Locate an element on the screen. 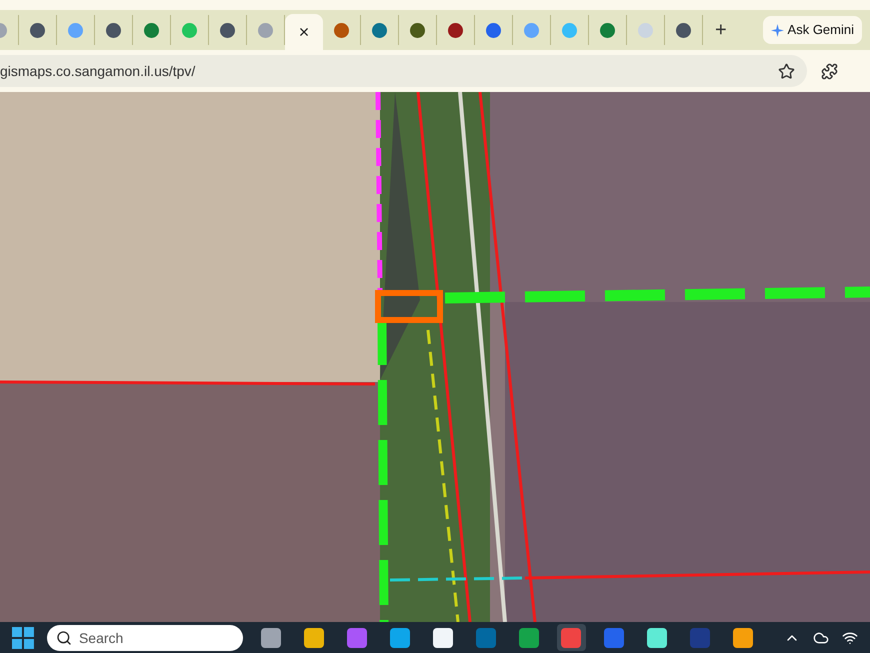 This screenshot has height=653, width=870. wifi-icon is located at coordinates (850, 638).